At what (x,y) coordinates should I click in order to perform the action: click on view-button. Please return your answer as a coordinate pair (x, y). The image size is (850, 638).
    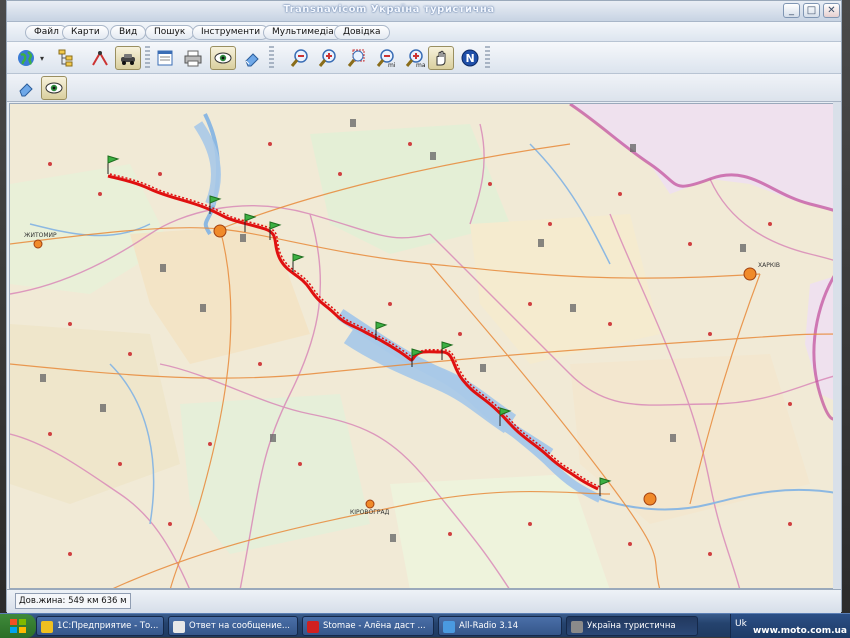
    Looking at the image, I should click on (223, 58).